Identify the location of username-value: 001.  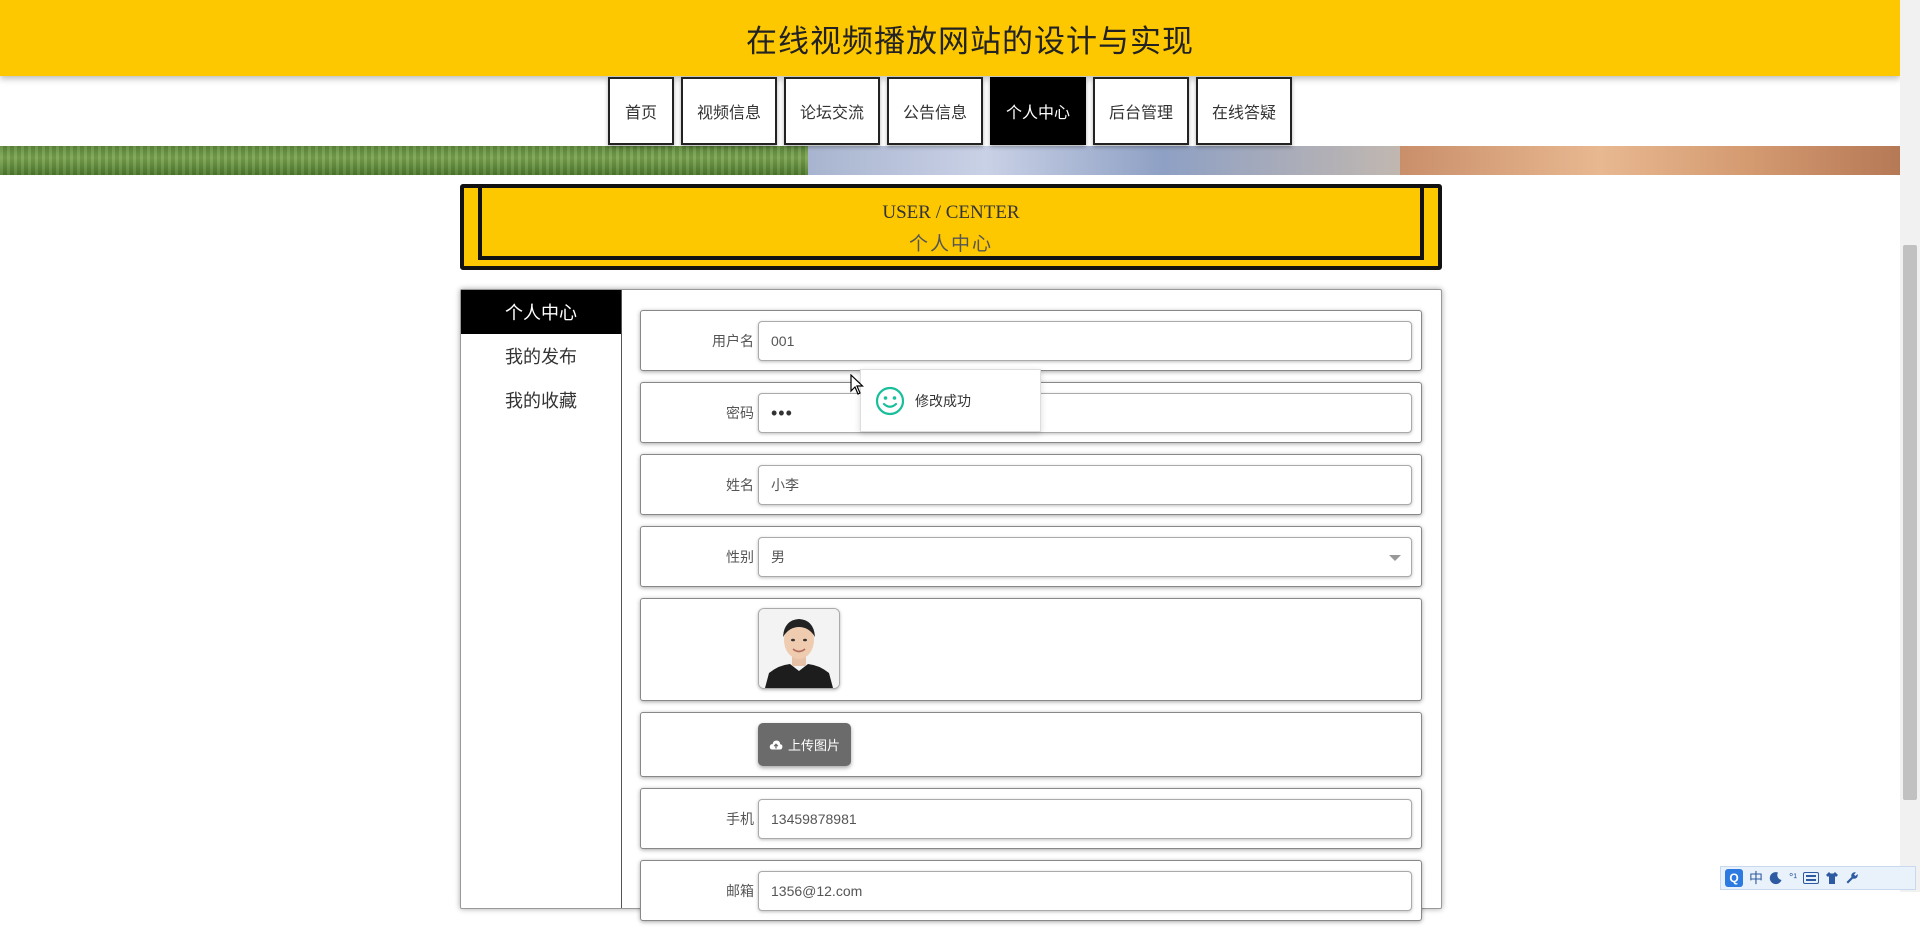
(783, 341).